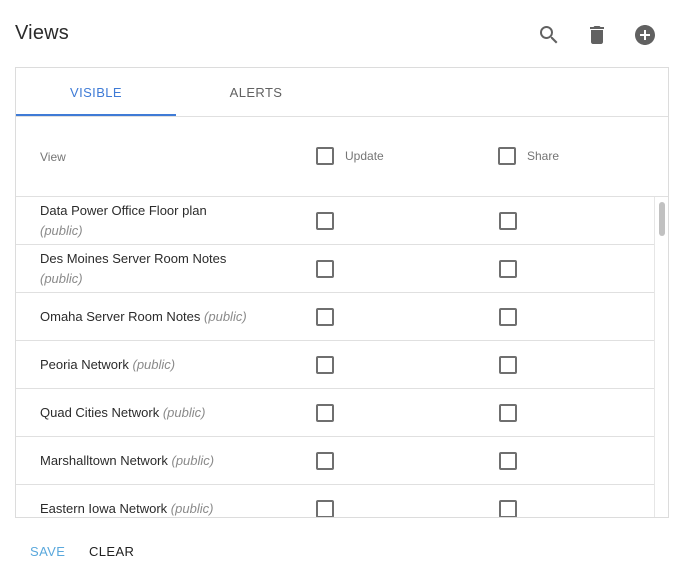  Describe the element at coordinates (342, 92) in the screenshot. I see `tab-bar: VISIBLE ALERTS` at that location.